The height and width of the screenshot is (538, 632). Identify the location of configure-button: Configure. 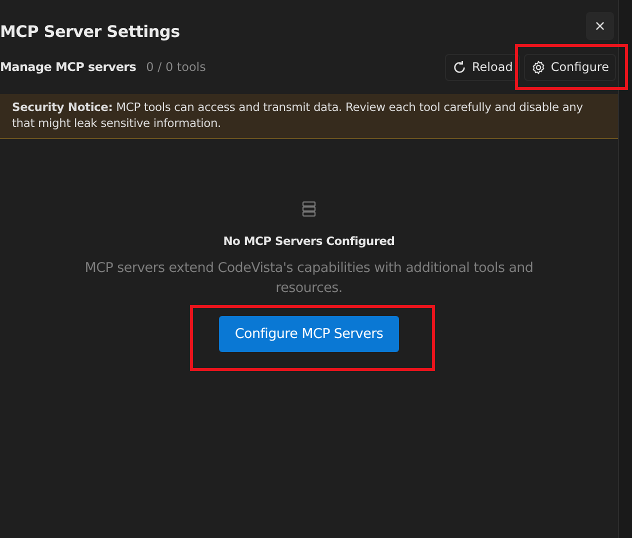
(570, 67).